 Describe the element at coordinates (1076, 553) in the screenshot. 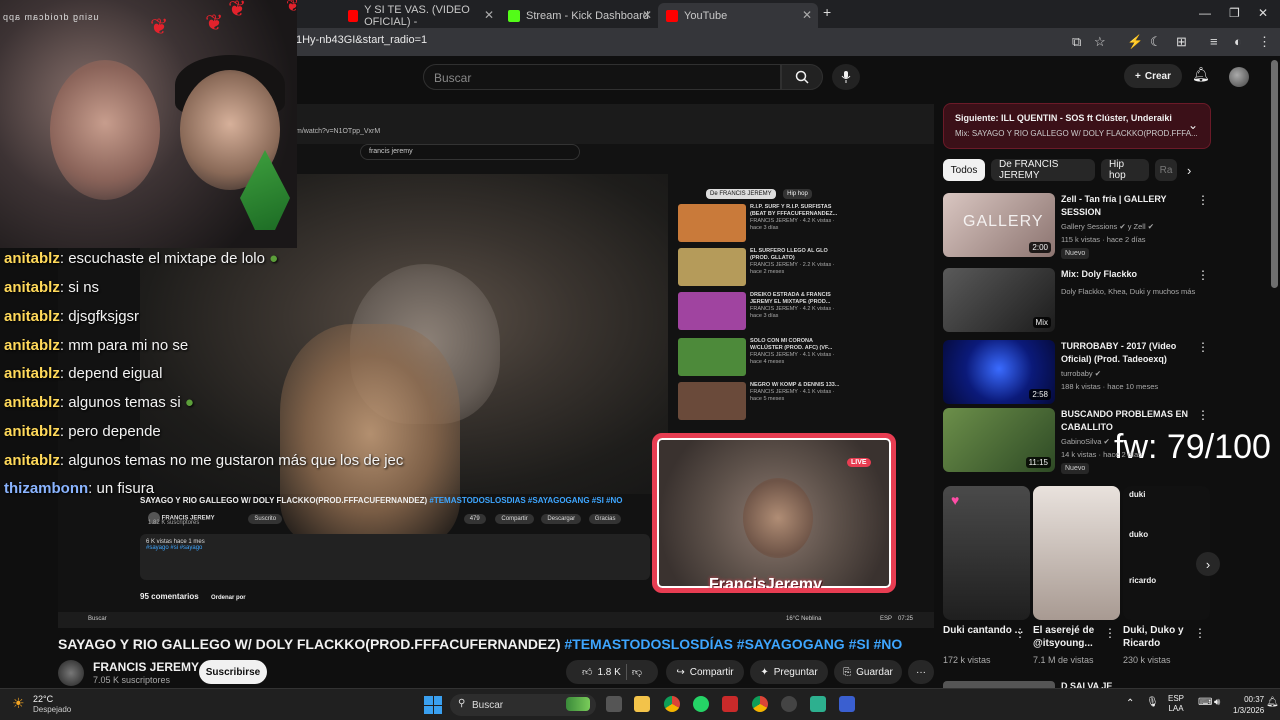

I see `short-thumbnail` at that location.